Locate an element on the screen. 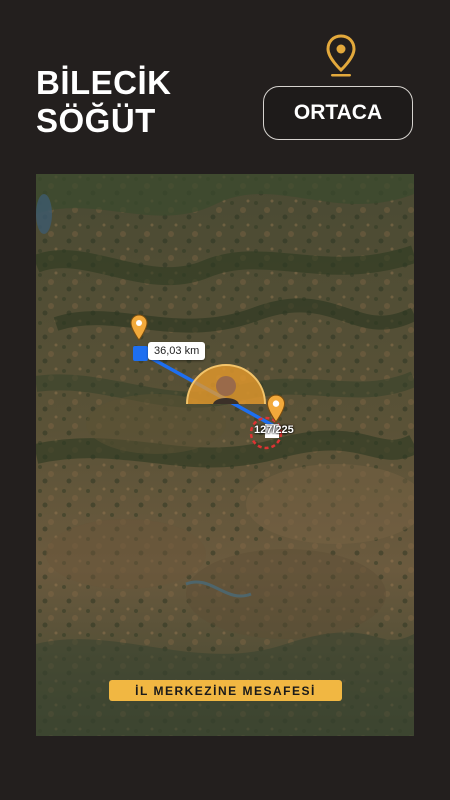 The height and width of the screenshot is (800, 450). level-button: ORTACA is located at coordinates (338, 113).